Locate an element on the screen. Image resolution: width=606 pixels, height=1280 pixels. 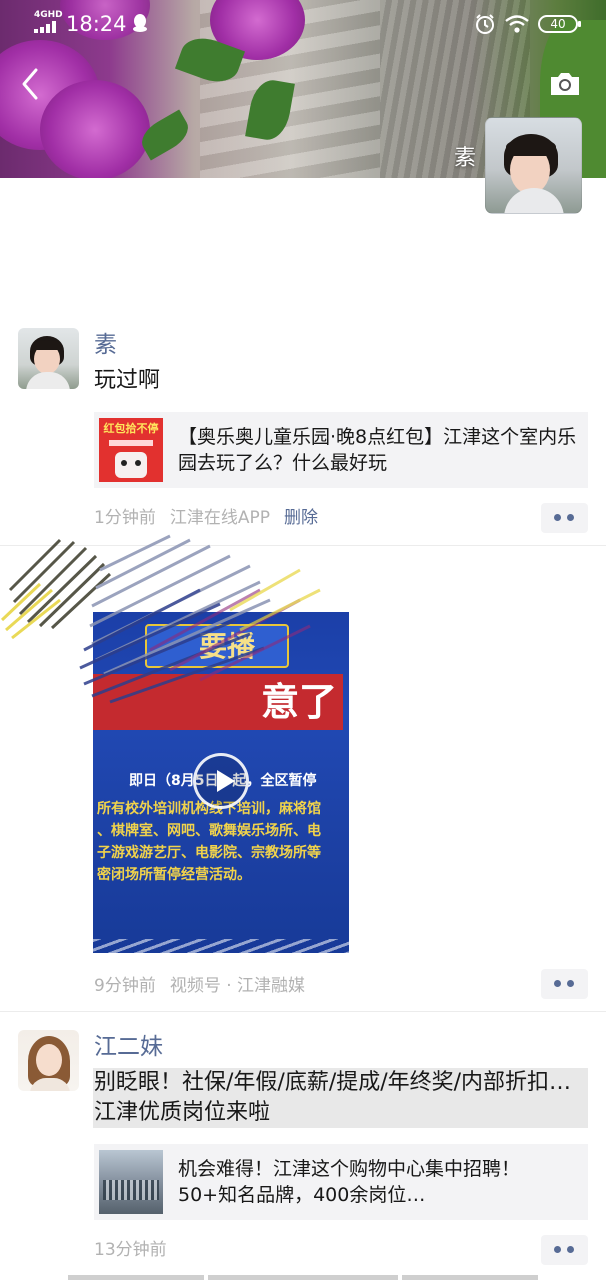
share-thumbnail is located at coordinates (131, 1182).